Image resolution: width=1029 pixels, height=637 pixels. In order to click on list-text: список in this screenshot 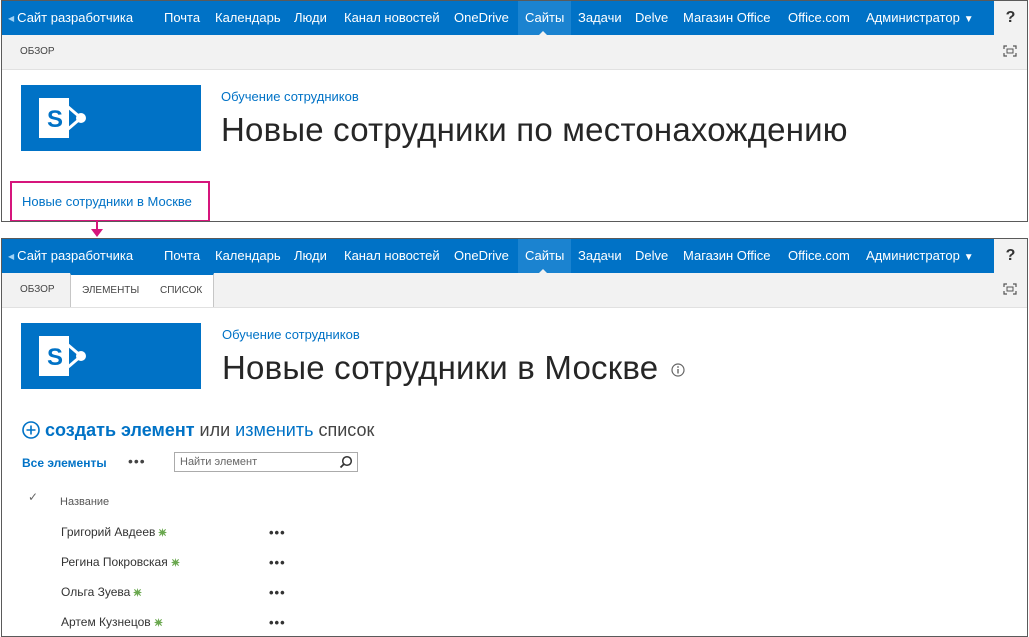, I will do `click(346, 430)`.